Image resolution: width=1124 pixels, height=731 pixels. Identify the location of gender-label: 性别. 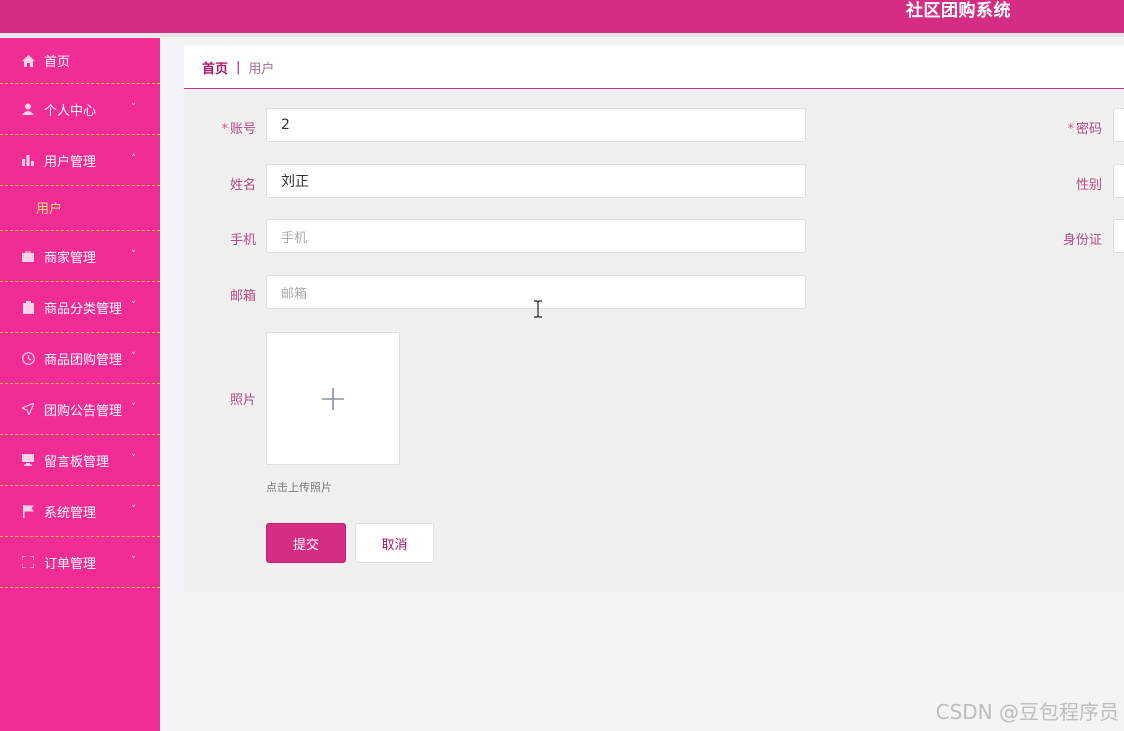
(1088, 185).